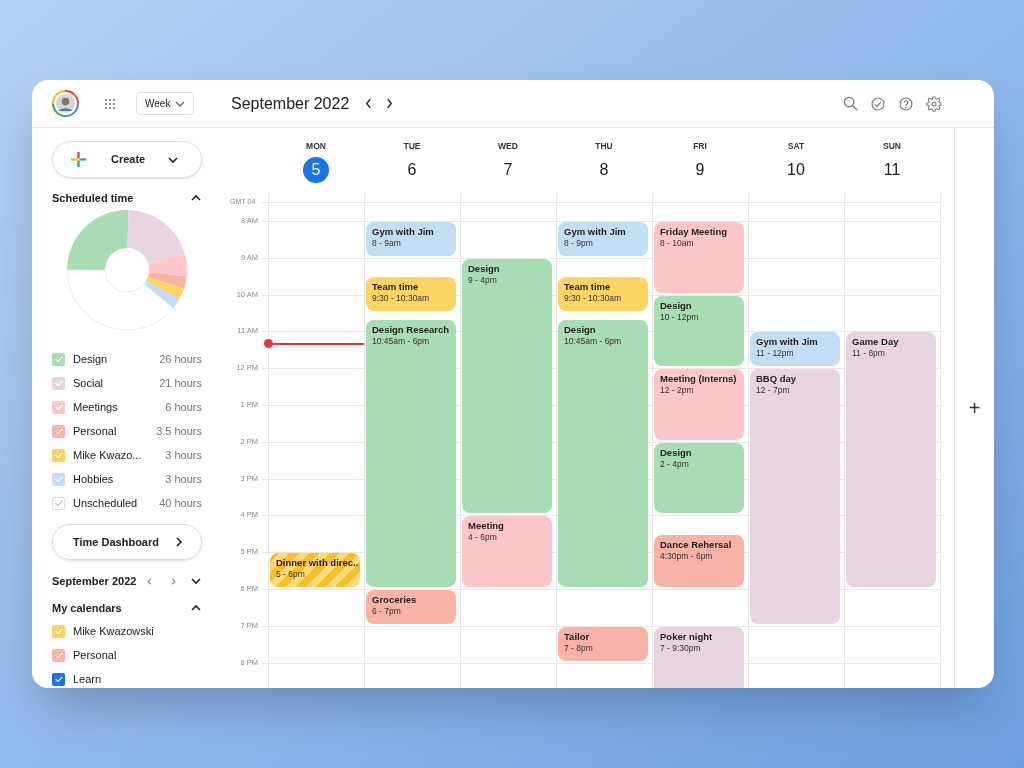 Image resolution: width=1024 pixels, height=768 pixels. Describe the element at coordinates (699, 657) in the screenshot. I see `event-card: Poker night 7 - 9:30pm` at that location.